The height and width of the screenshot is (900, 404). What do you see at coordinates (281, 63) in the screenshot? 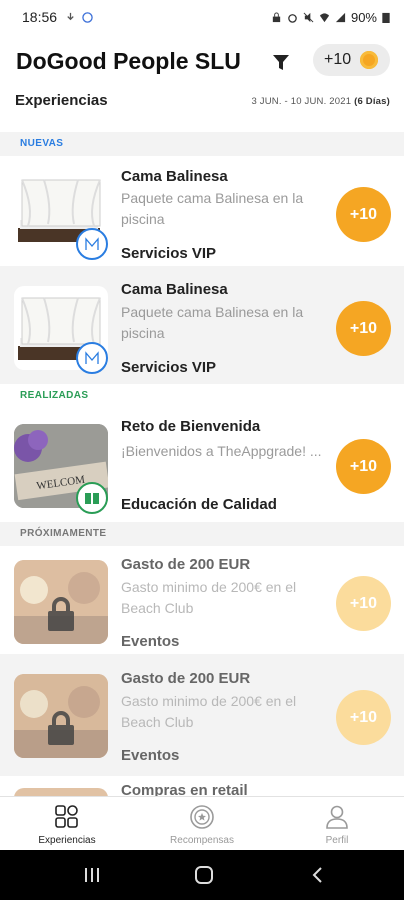
I see `filter-icon` at bounding box center [281, 63].